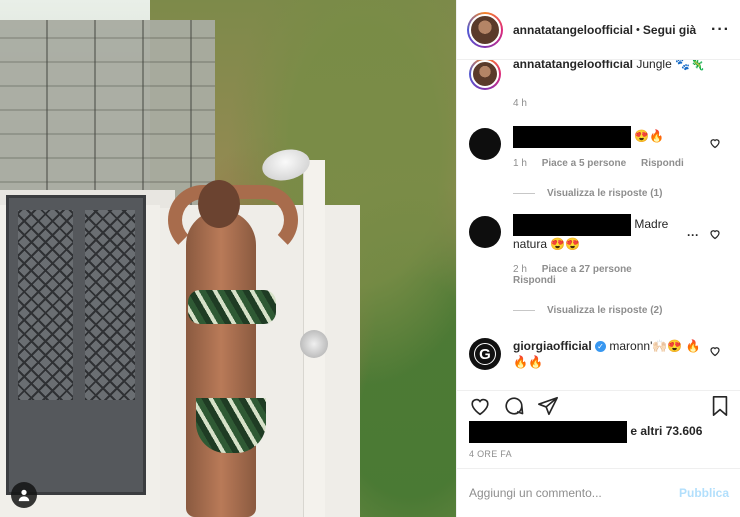 The image size is (740, 517). I want to click on heart-icon, so click(480, 406).